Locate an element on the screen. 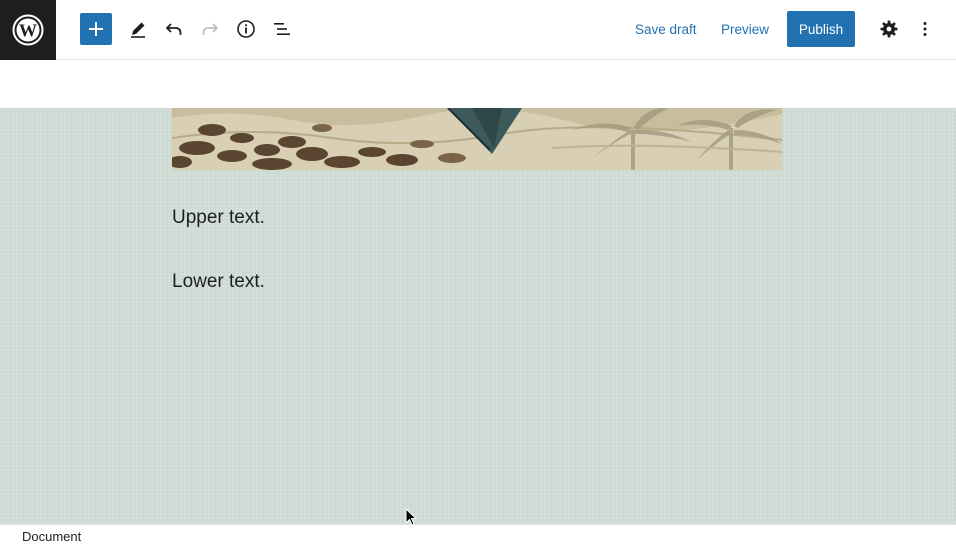  details-button is located at coordinates (246, 29).